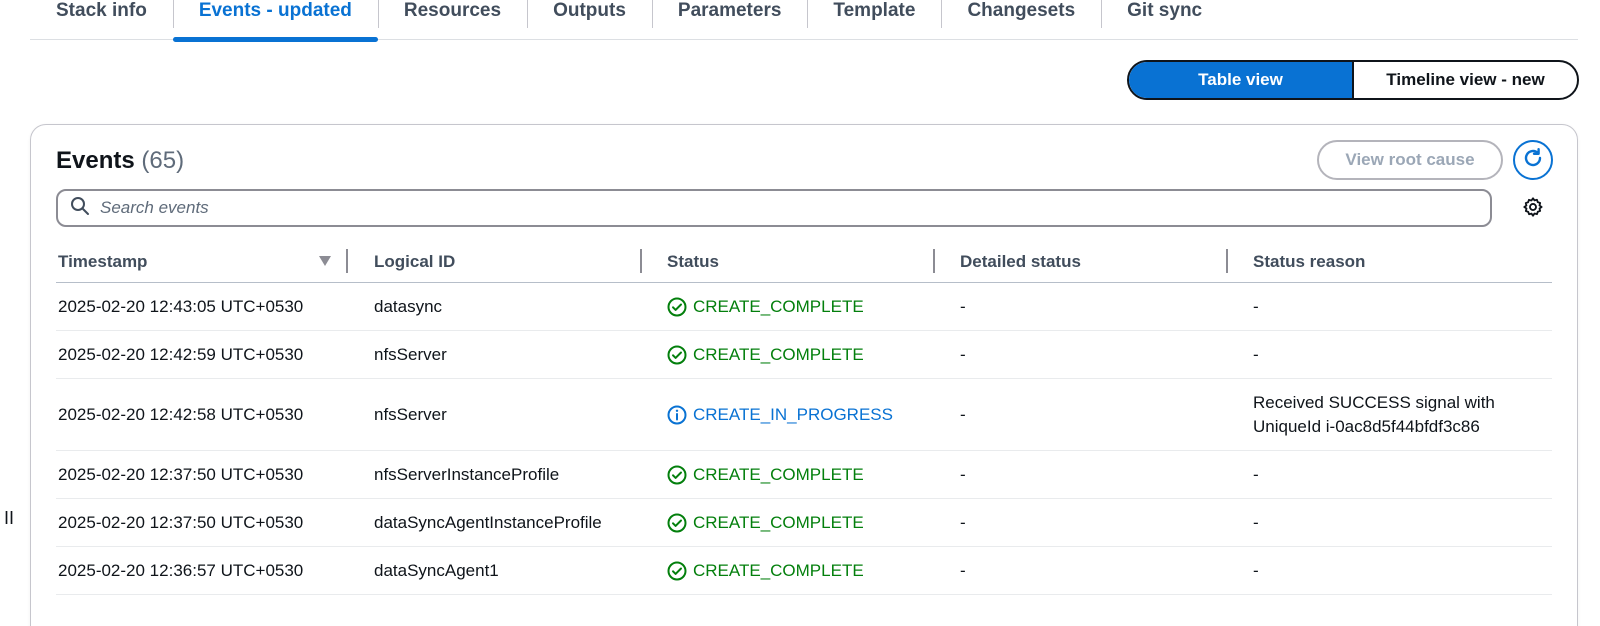 This screenshot has width=1600, height=626. Describe the element at coordinates (325, 263) in the screenshot. I see `sort-descending-icon` at that location.